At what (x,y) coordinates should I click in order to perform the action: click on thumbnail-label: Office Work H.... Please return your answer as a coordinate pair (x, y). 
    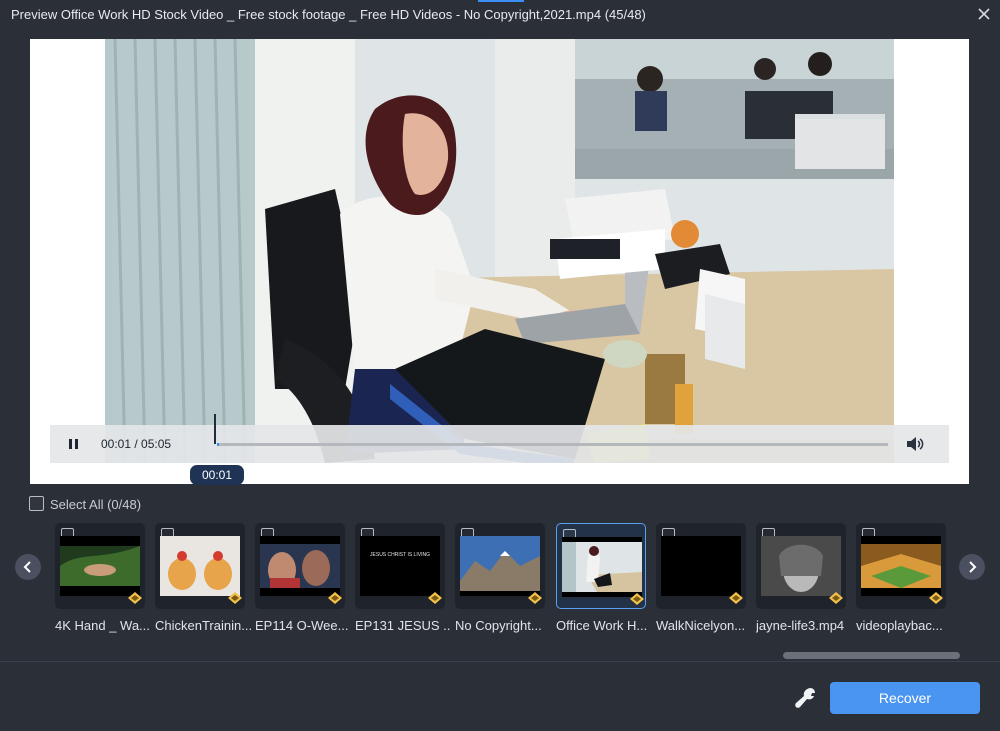
    Looking at the image, I should click on (602, 625).